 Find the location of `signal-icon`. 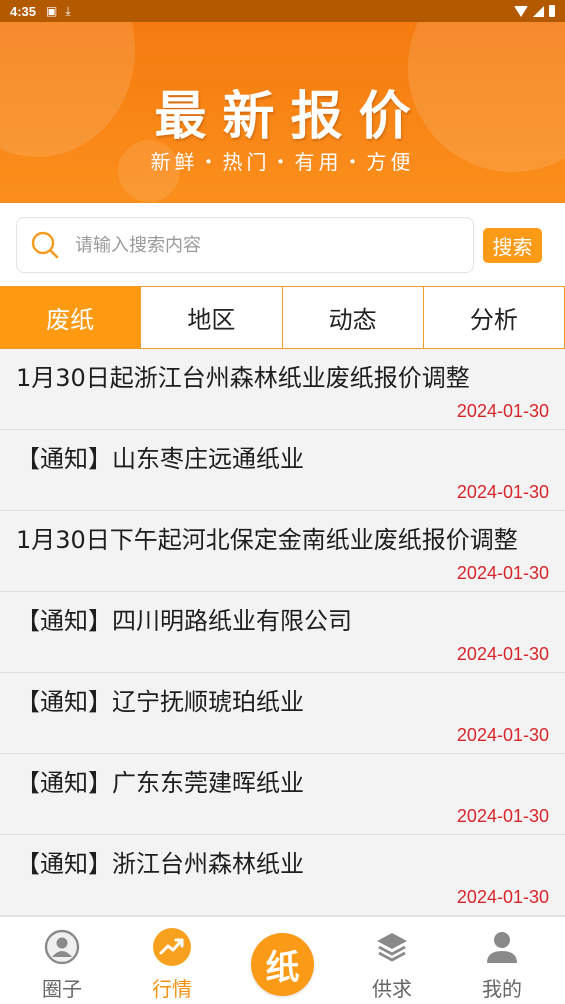

signal-icon is located at coordinates (538, 11).